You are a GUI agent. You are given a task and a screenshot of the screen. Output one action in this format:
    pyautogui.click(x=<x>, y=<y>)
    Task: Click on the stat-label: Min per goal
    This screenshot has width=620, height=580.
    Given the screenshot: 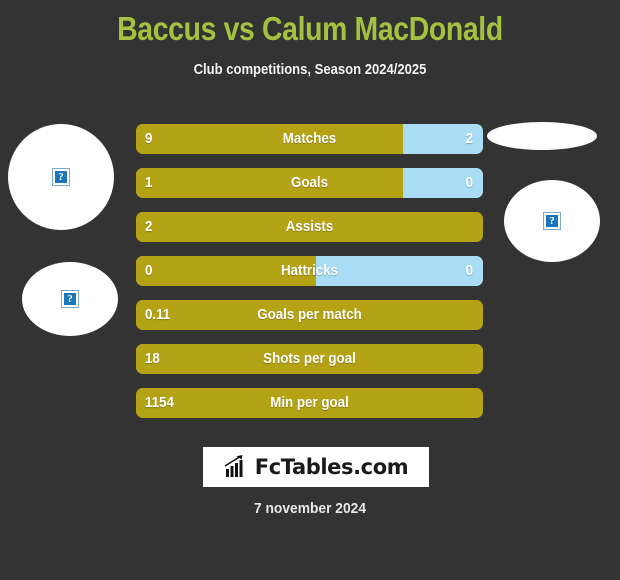 What is the action you would take?
    pyautogui.click(x=309, y=403)
    